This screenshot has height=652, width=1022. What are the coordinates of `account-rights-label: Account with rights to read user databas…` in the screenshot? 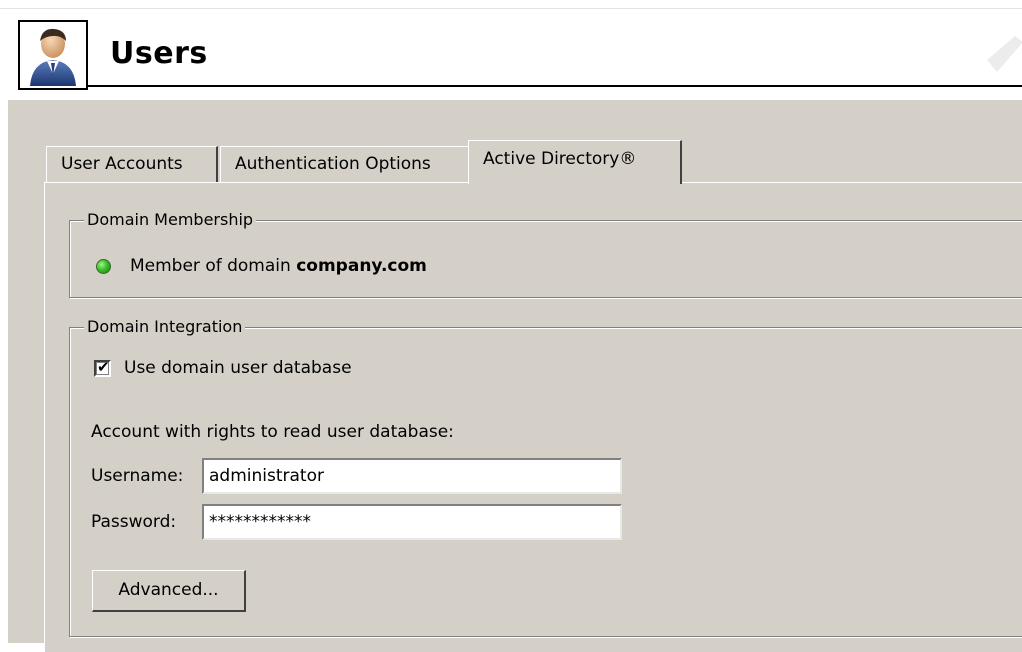 It's located at (272, 432).